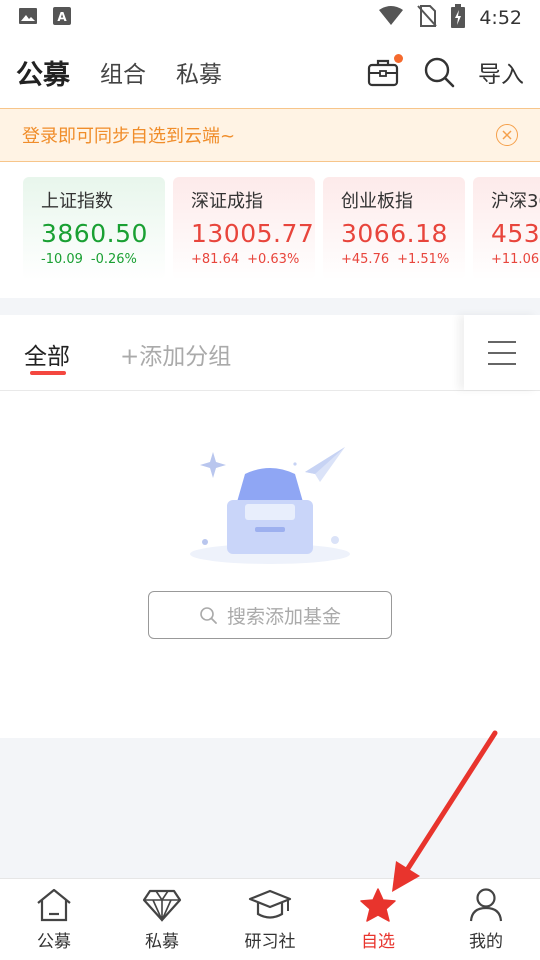 The width and height of the screenshot is (540, 960). Describe the element at coordinates (384, 71) in the screenshot. I see `briefcase-button` at that location.